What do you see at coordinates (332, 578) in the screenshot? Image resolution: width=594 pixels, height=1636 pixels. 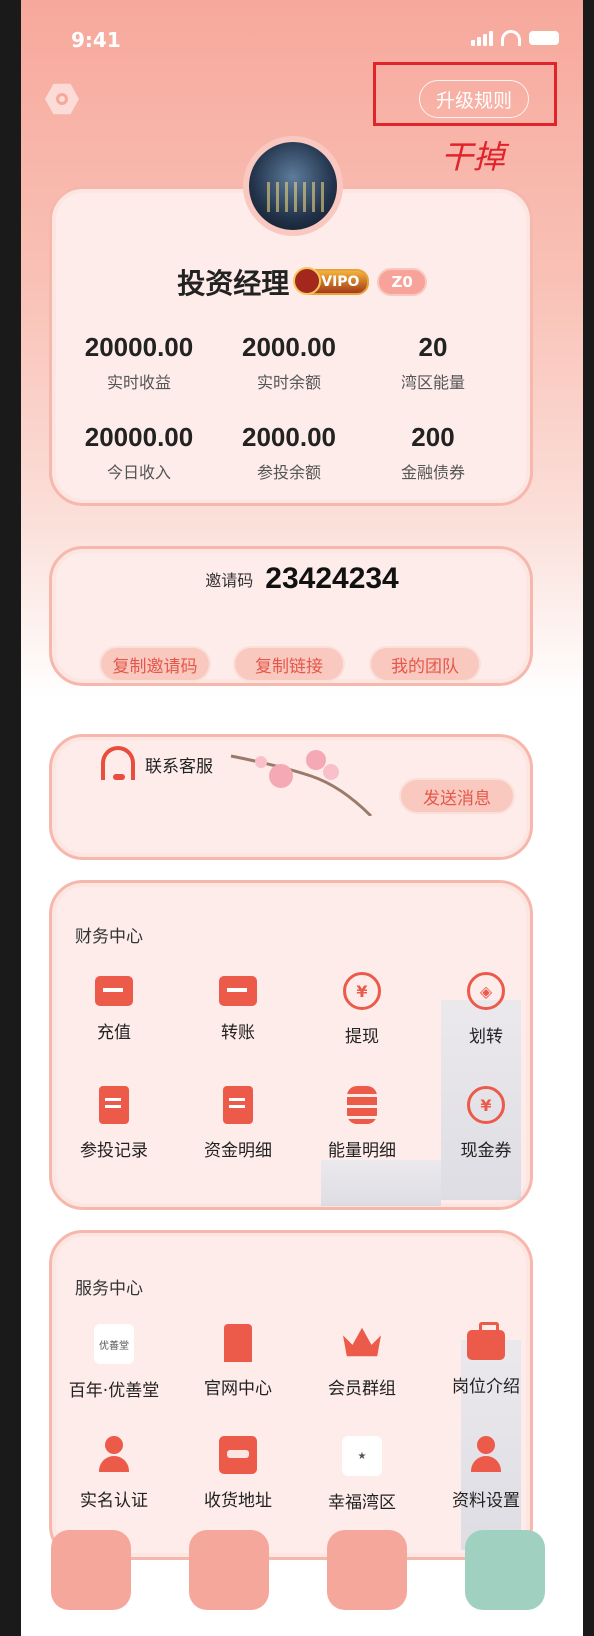 I see `invite-code: 23424234` at bounding box center [332, 578].